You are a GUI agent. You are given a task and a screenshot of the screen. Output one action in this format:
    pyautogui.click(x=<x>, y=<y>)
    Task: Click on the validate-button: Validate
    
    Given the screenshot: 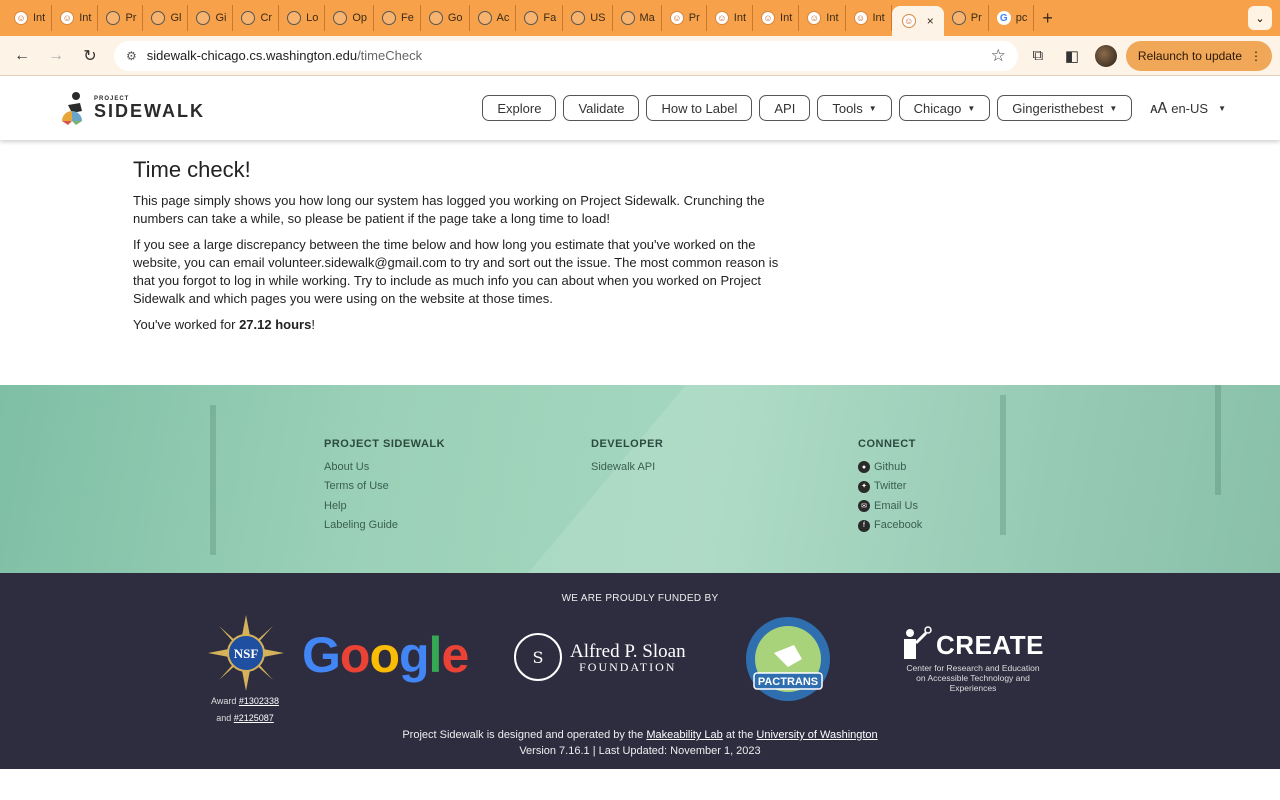 What is the action you would take?
    pyautogui.click(x=601, y=108)
    